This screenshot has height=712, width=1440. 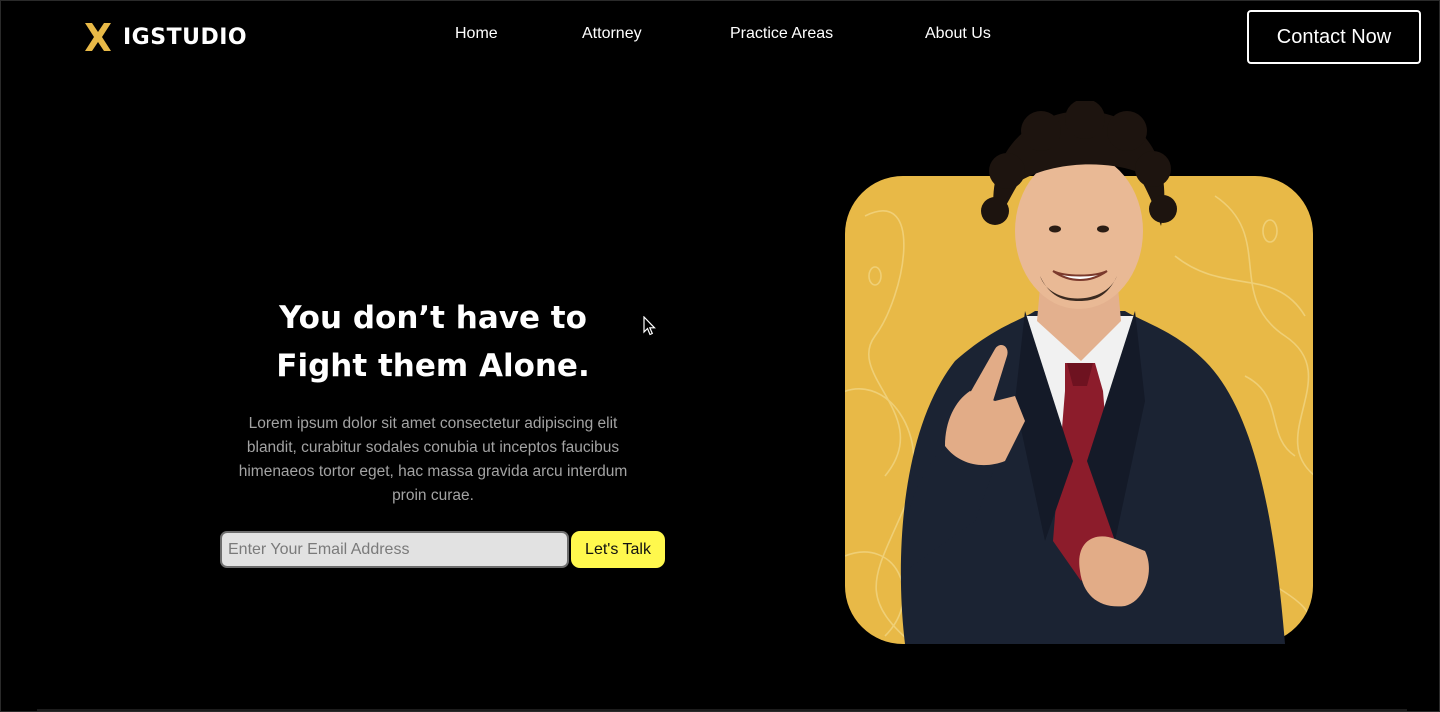 What do you see at coordinates (612, 34) in the screenshot?
I see `nav-attorney: Attorney` at bounding box center [612, 34].